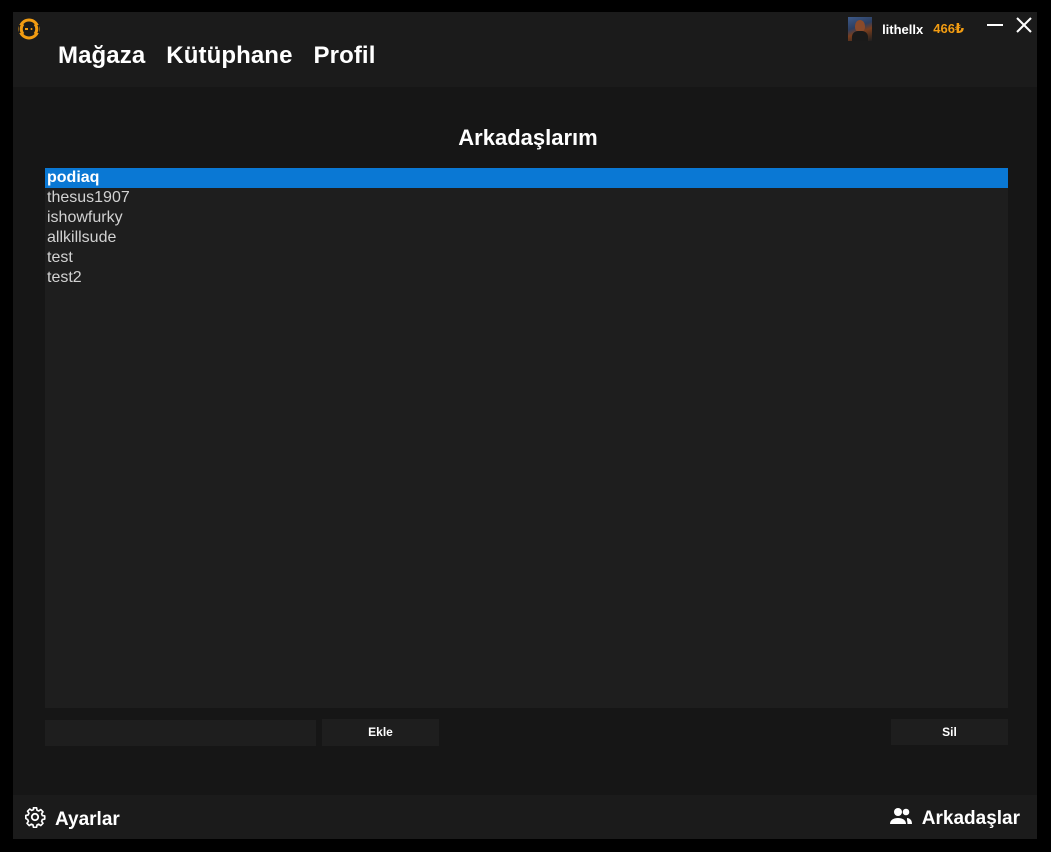 This screenshot has width=1051, height=852. What do you see at coordinates (380, 732) in the screenshot?
I see `add-button: Ekle` at bounding box center [380, 732].